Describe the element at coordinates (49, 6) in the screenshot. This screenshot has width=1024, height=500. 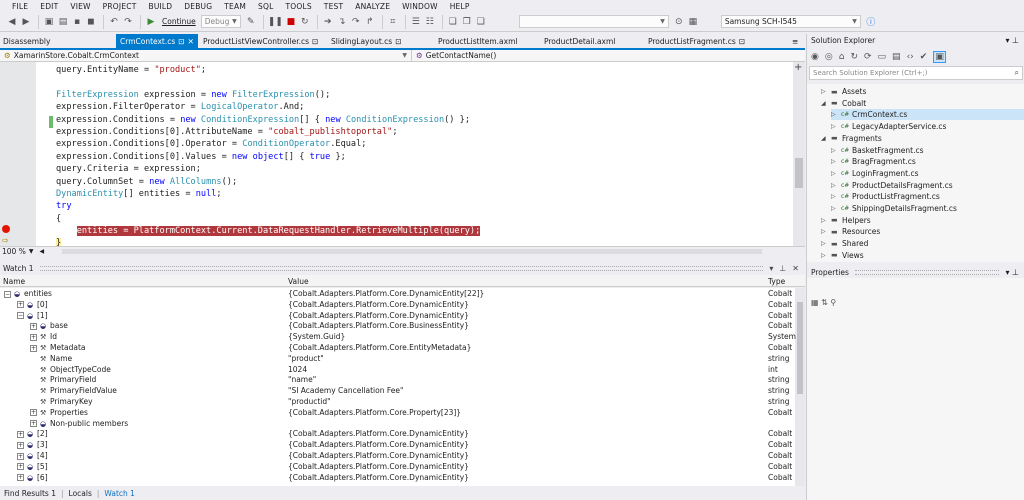
I see `menu-edit: EDIT` at that location.